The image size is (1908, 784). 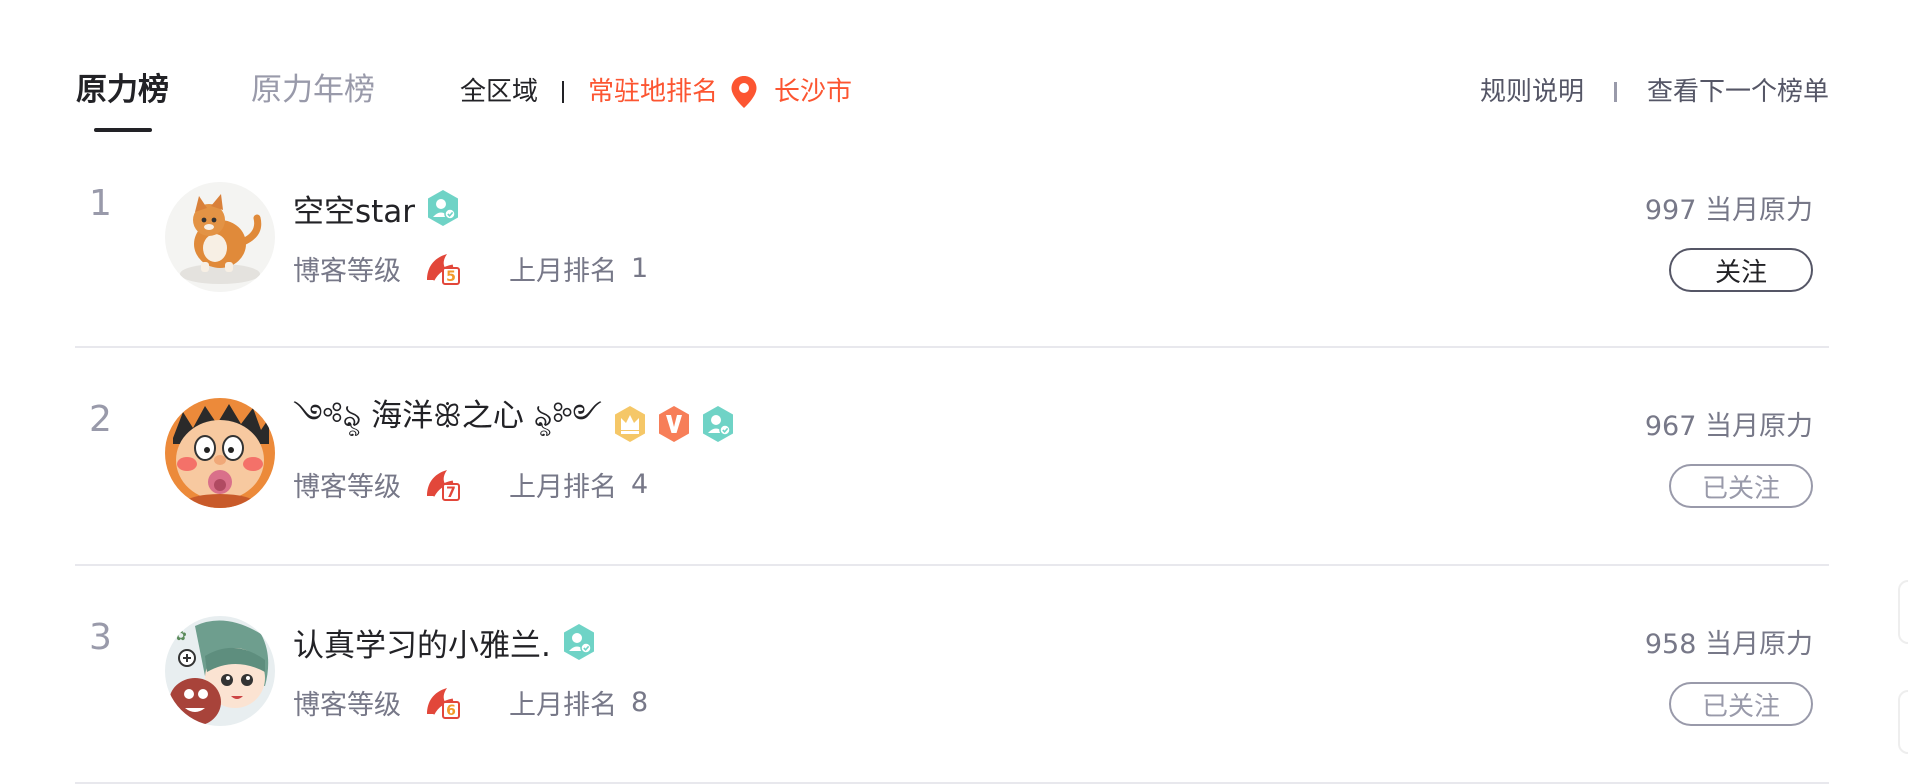 I want to click on rank-number: 2, so click(x=100, y=419).